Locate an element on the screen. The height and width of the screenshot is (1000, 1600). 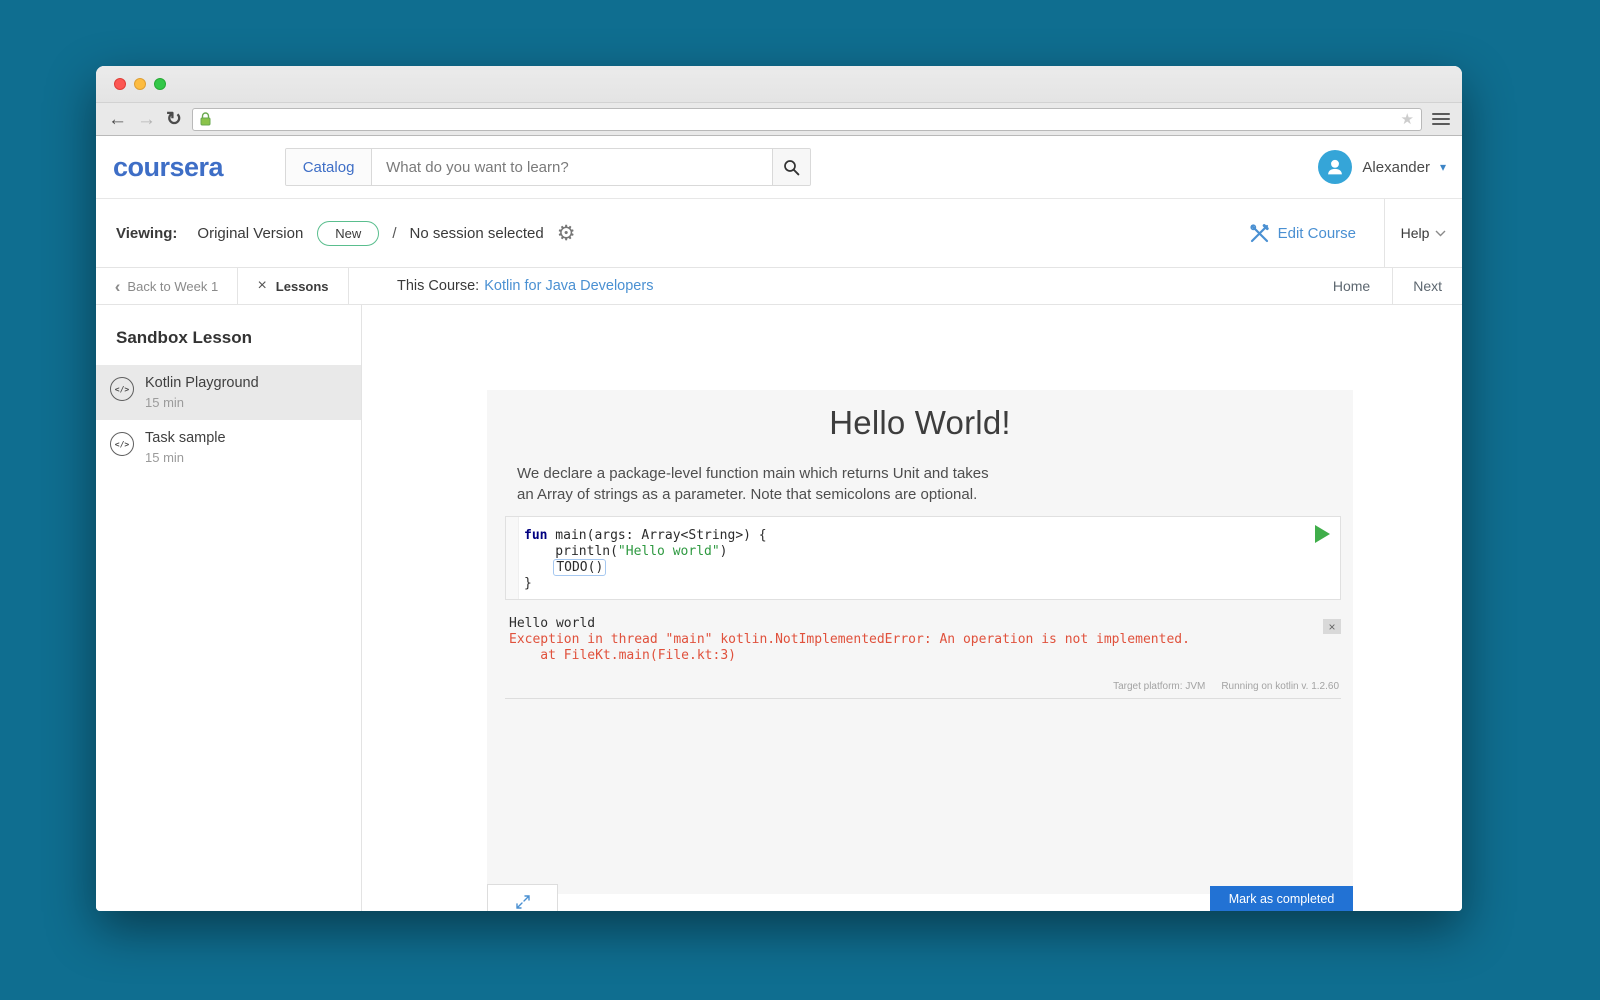
address-bar: ★ is located at coordinates (806, 119).